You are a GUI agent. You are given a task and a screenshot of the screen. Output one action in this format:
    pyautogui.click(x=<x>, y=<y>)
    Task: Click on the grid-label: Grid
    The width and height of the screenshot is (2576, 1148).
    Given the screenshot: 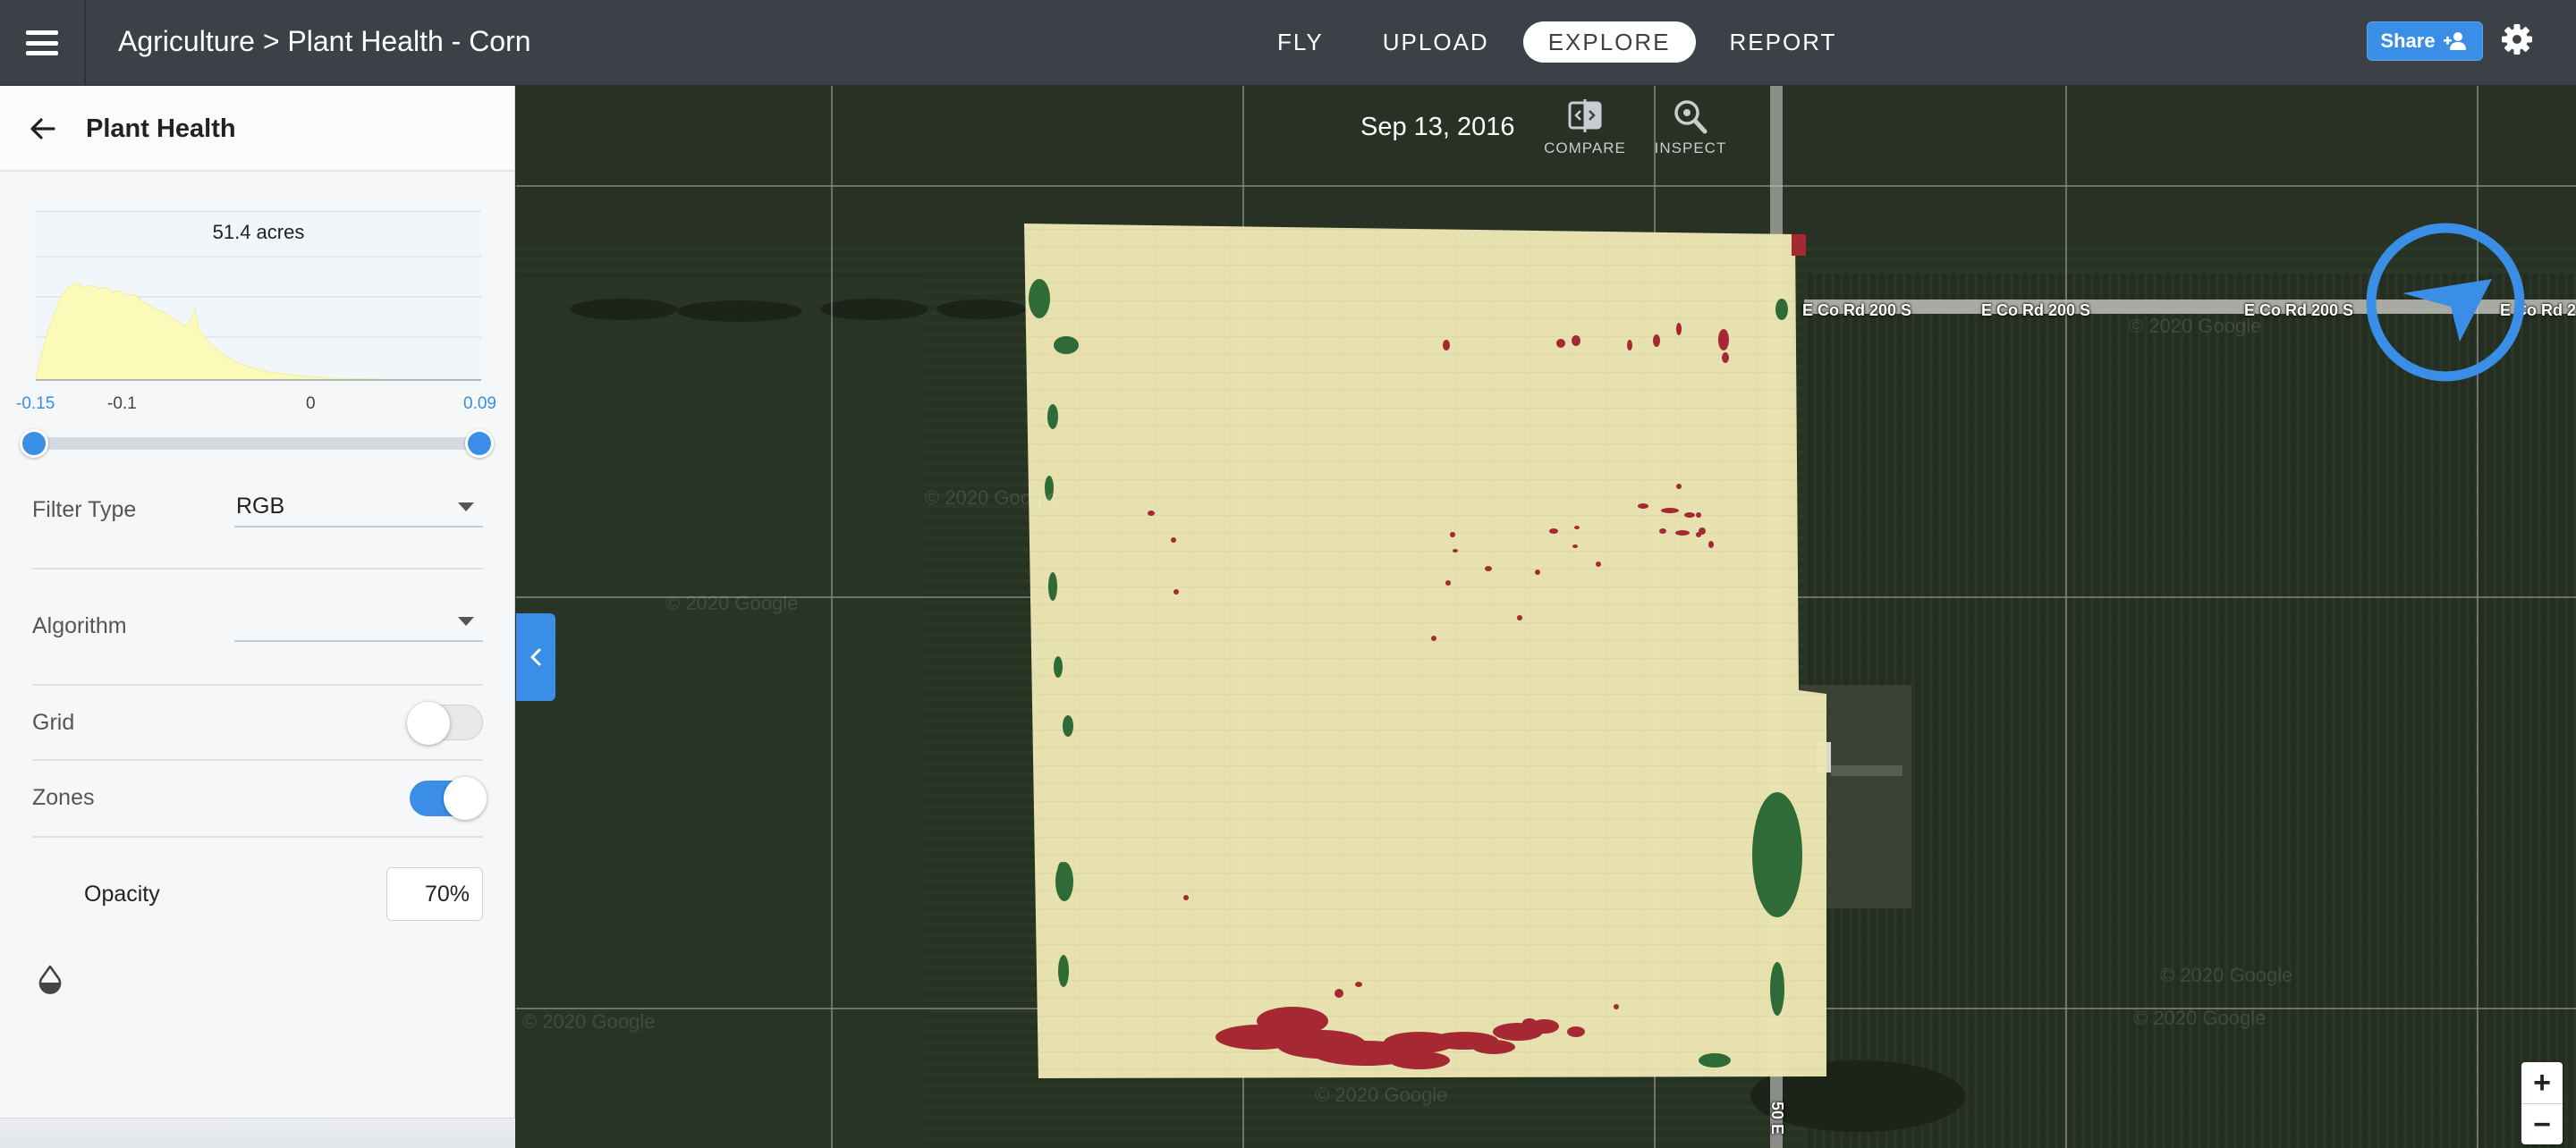 What is the action you would take?
    pyautogui.click(x=53, y=722)
    